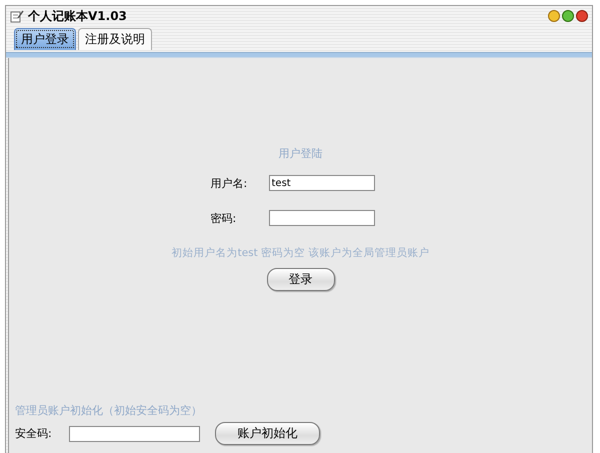 The width and height of the screenshot is (600, 453). Describe the element at coordinates (321, 183) in the screenshot. I see `username-field: test` at that location.